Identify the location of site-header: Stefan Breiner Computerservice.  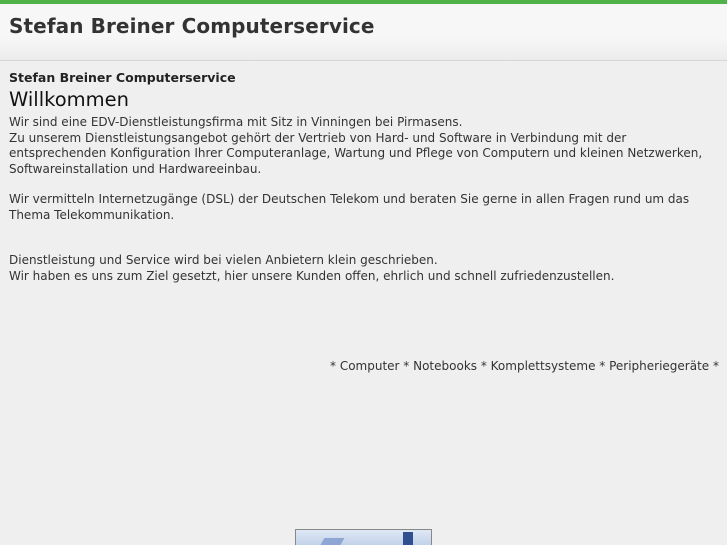
(363, 32).